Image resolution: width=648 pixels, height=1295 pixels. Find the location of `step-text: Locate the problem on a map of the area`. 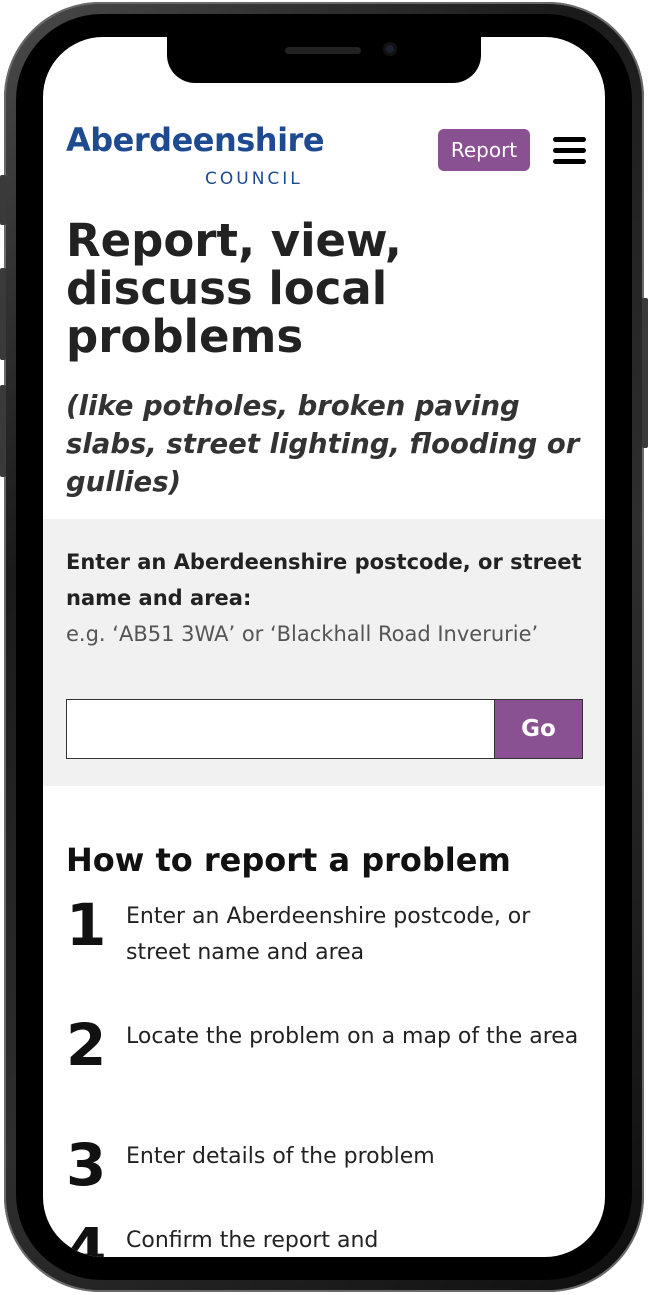

step-text: Locate the problem on a map of the area is located at coordinates (352, 1036).